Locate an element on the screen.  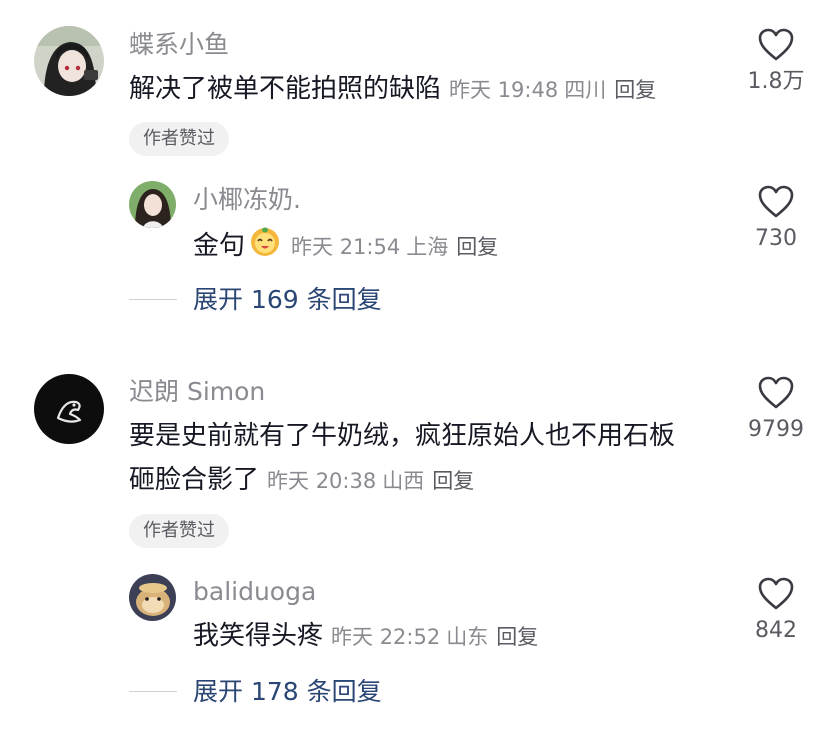
reply-meta: 昨天 21:54 上海 is located at coordinates (369, 247).